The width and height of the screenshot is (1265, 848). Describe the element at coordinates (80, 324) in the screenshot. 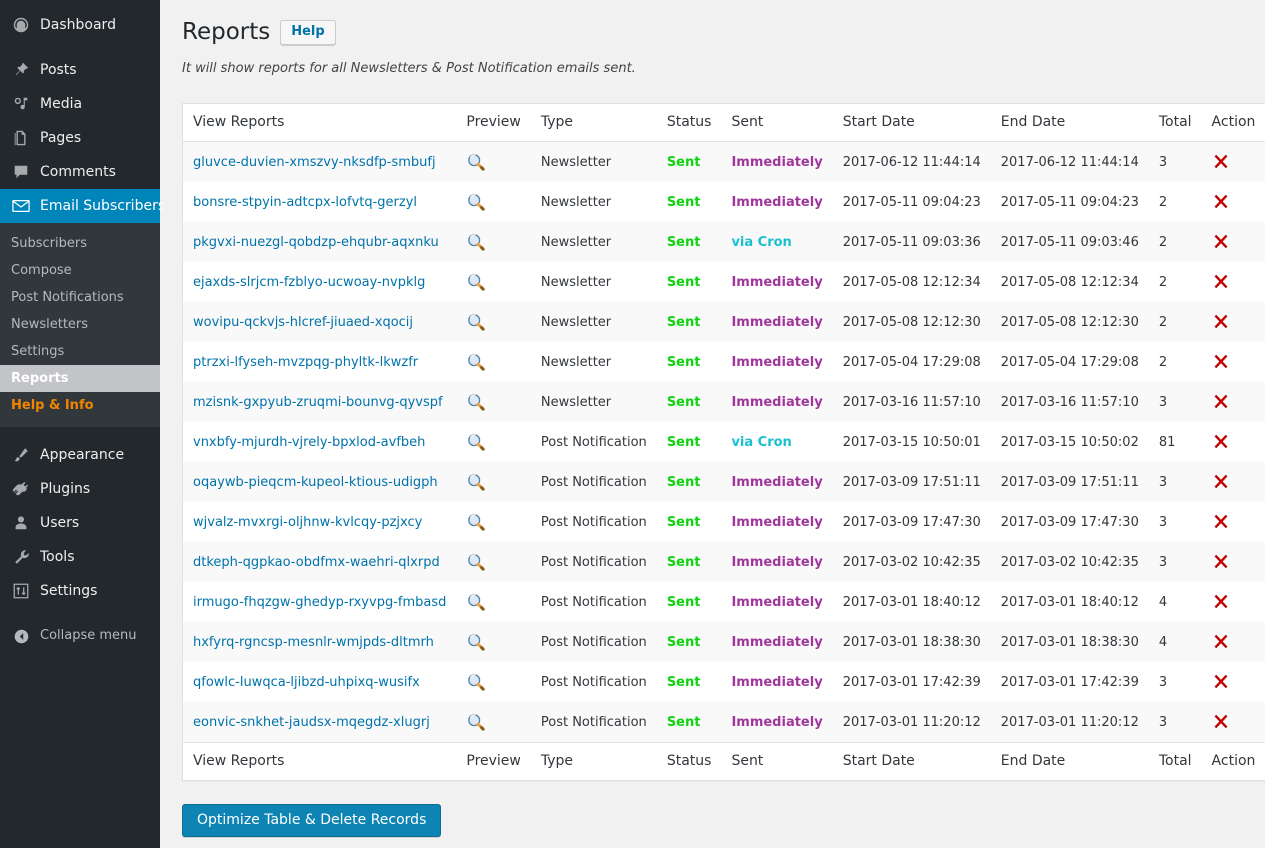

I see `sidebar-item-newsletters: Newsletters` at that location.